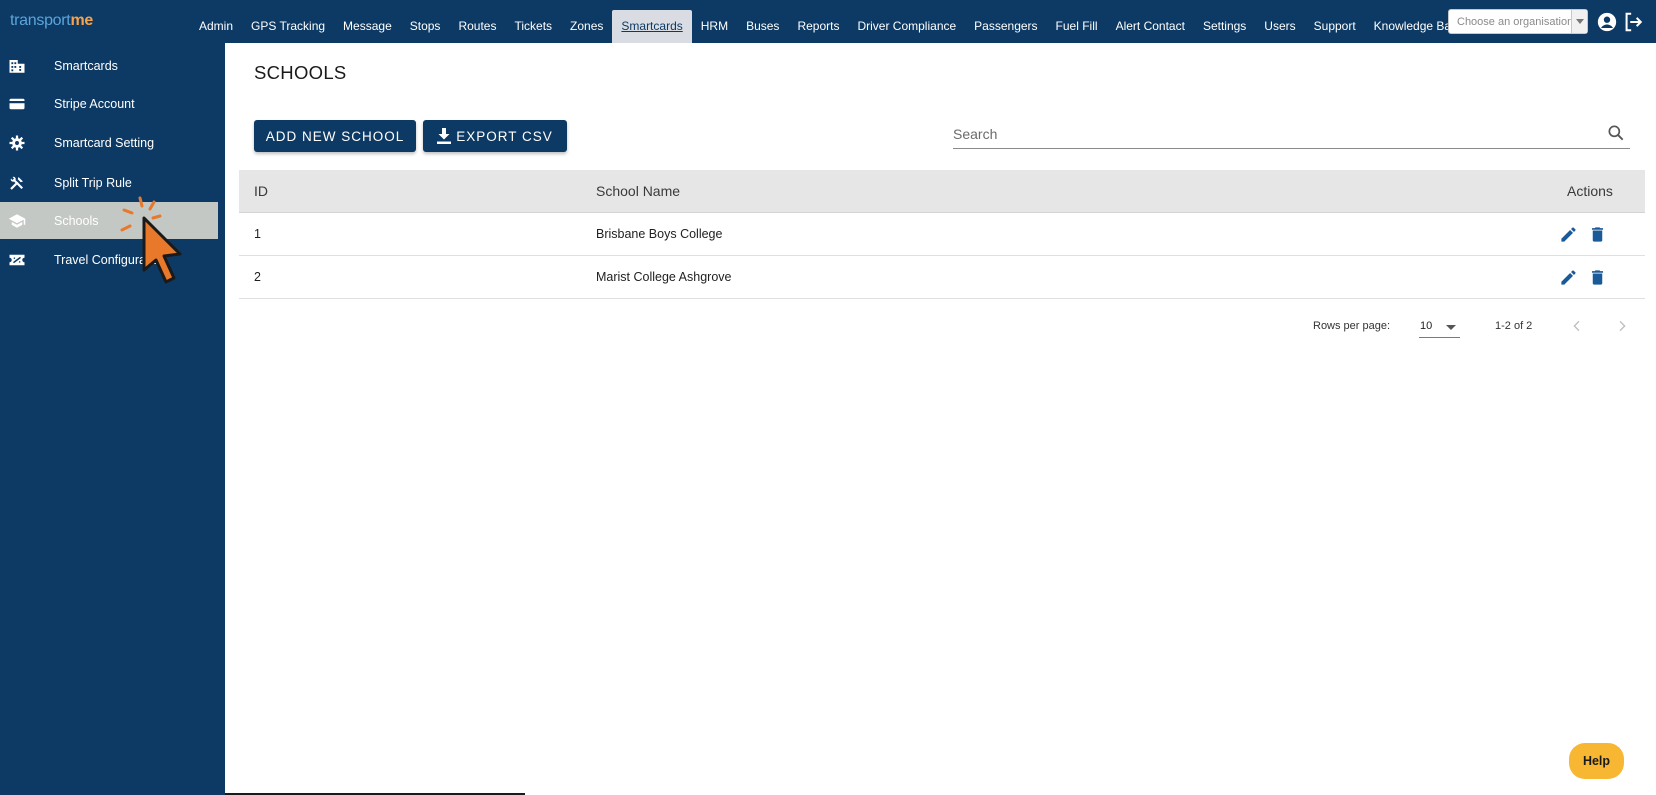 The image size is (1656, 795). What do you see at coordinates (51, 21) in the screenshot?
I see `transportme-logo: transportme` at bounding box center [51, 21].